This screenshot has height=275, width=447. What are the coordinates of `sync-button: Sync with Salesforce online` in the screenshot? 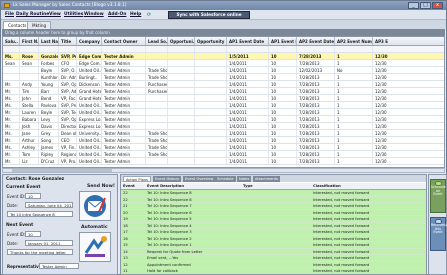 It's located at (209, 15).